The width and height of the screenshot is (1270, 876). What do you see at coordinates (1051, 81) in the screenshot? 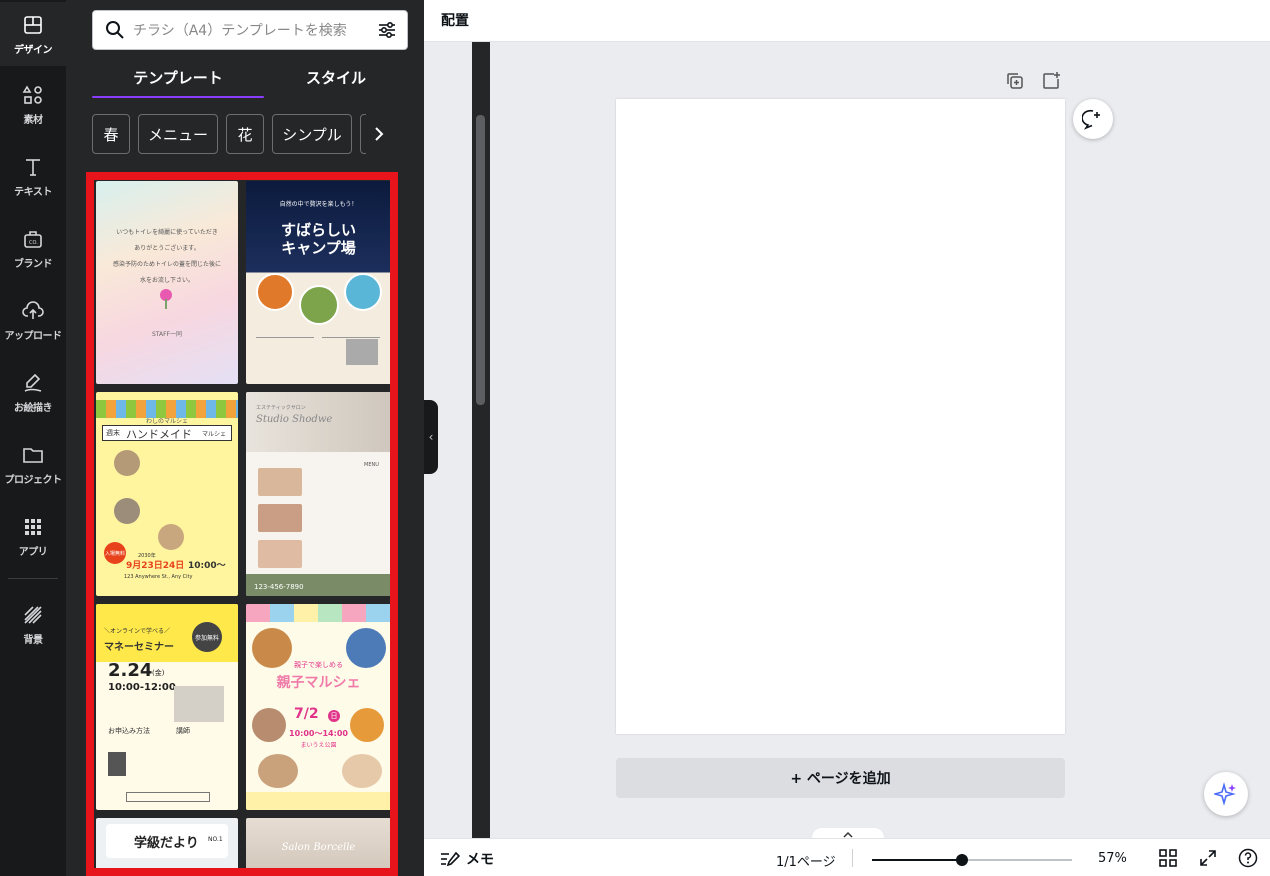
I see `add-page-icon` at bounding box center [1051, 81].